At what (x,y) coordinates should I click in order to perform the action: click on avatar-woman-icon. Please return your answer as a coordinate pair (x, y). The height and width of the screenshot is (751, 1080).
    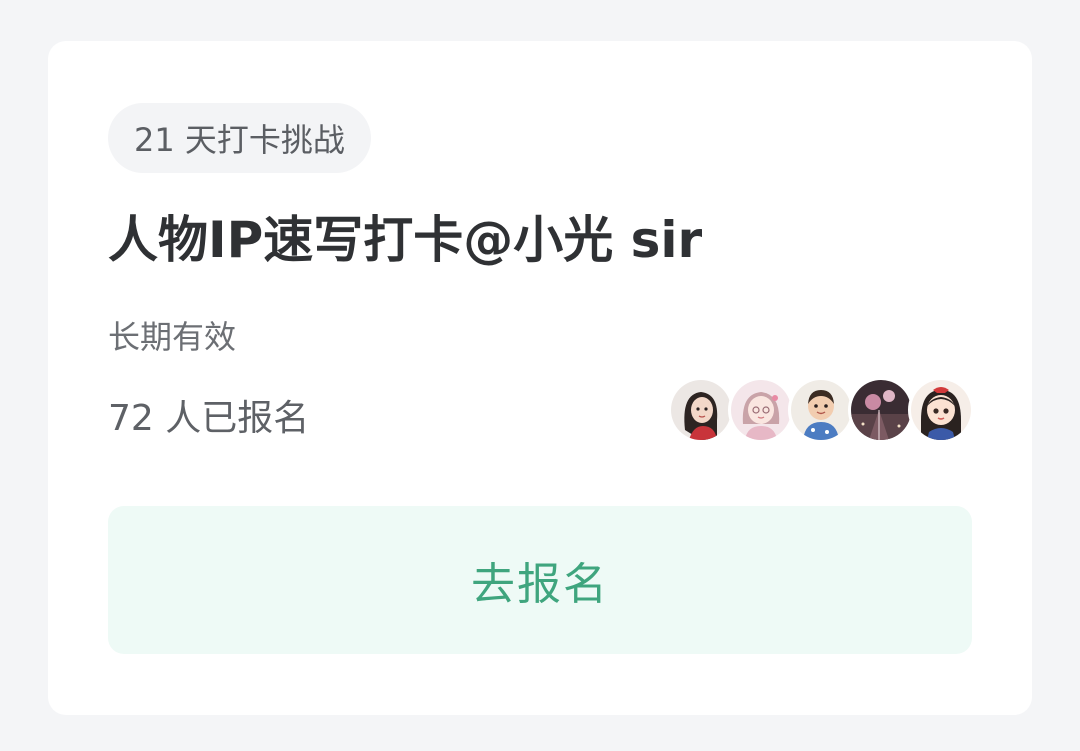
    Looking at the image, I should click on (701, 410).